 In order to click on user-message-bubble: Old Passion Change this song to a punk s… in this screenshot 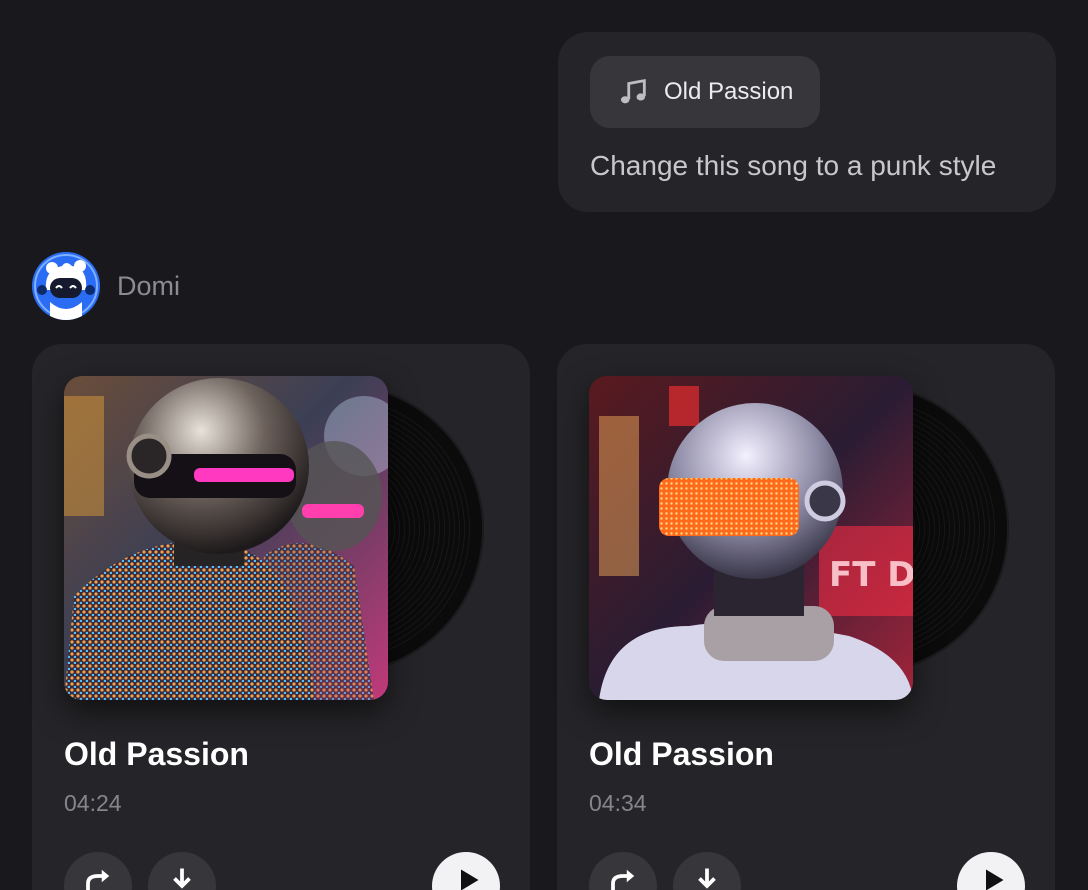, I will do `click(807, 122)`.